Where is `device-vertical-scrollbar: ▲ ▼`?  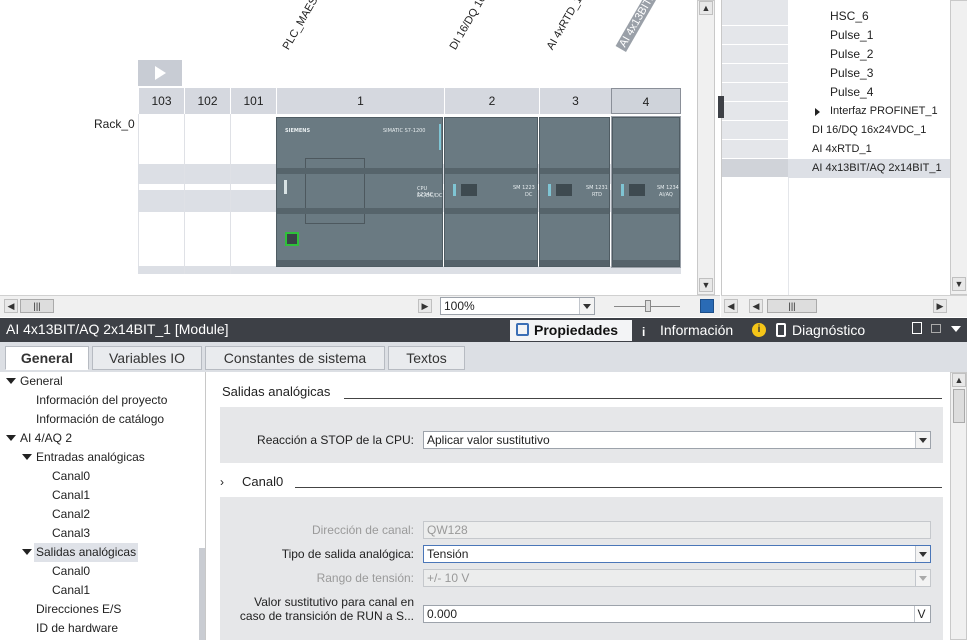 device-vertical-scrollbar: ▲ ▼ is located at coordinates (706, 147).